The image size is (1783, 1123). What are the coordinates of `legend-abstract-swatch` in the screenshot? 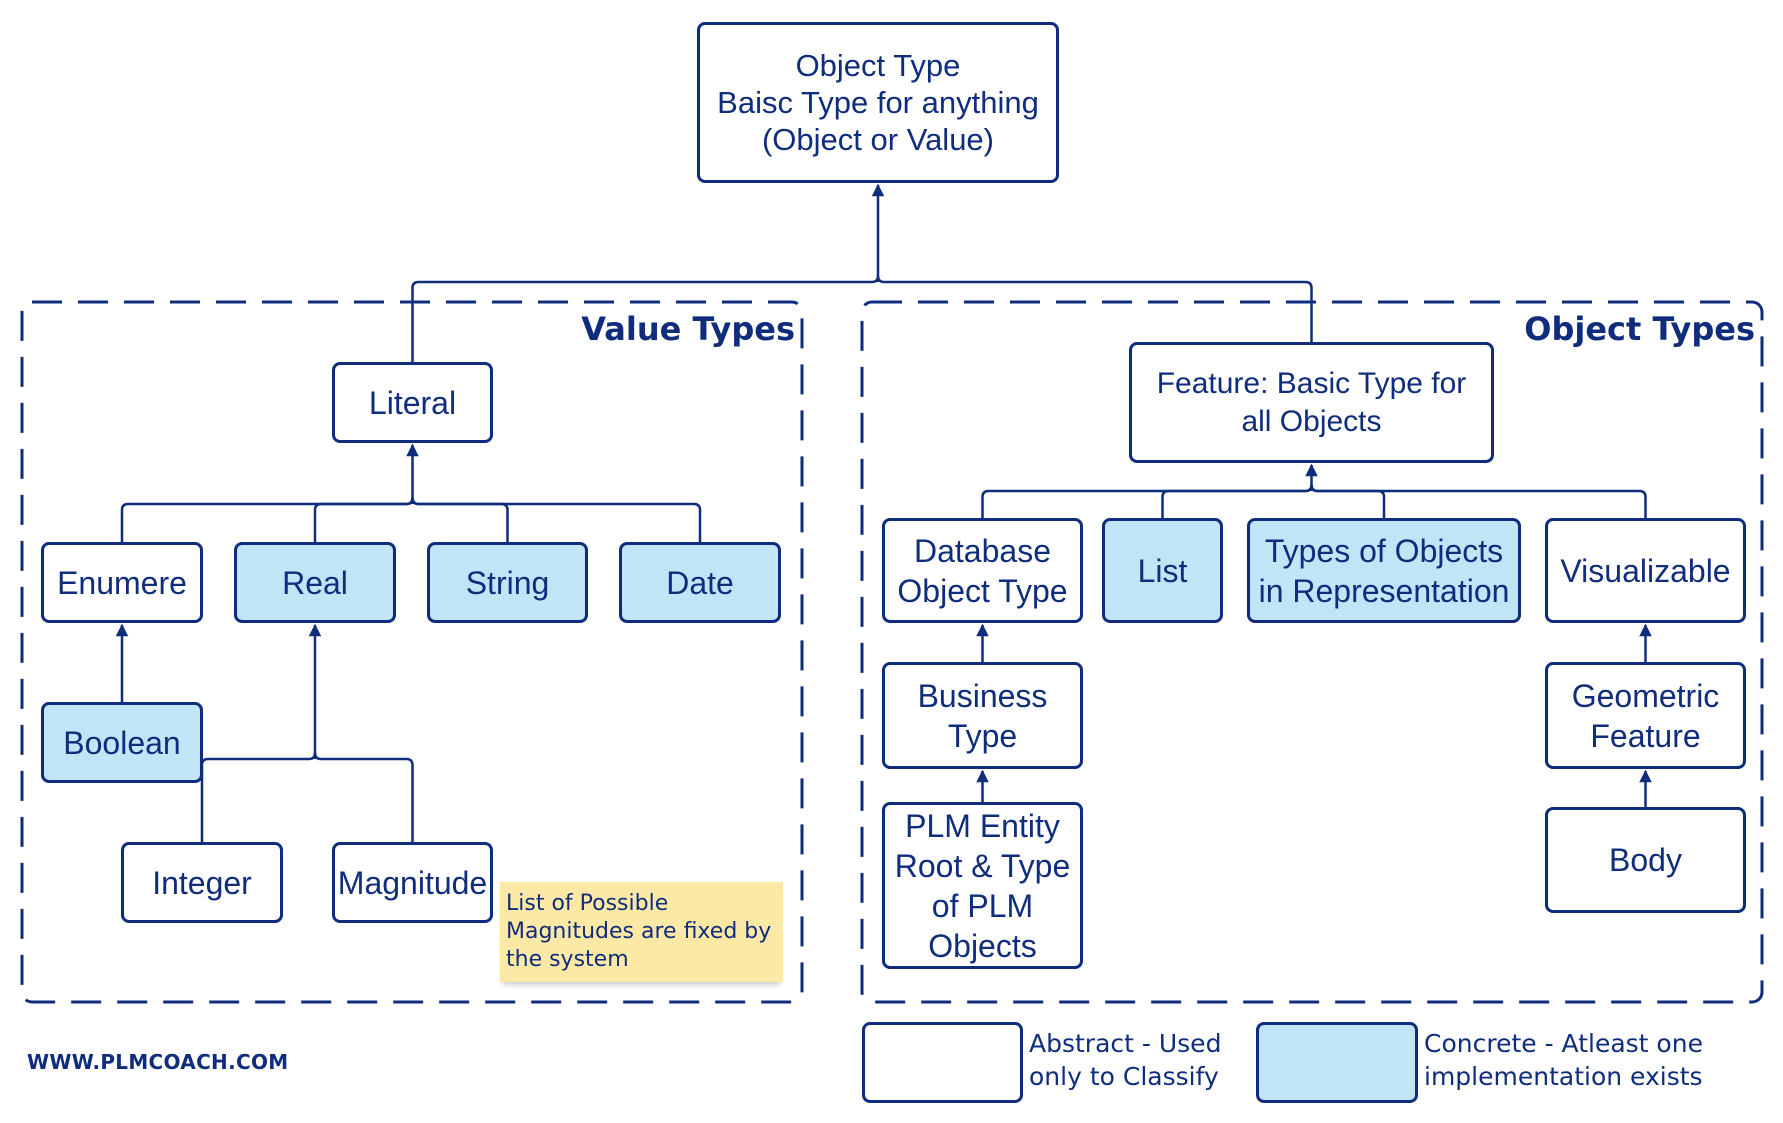 It's located at (942, 1062).